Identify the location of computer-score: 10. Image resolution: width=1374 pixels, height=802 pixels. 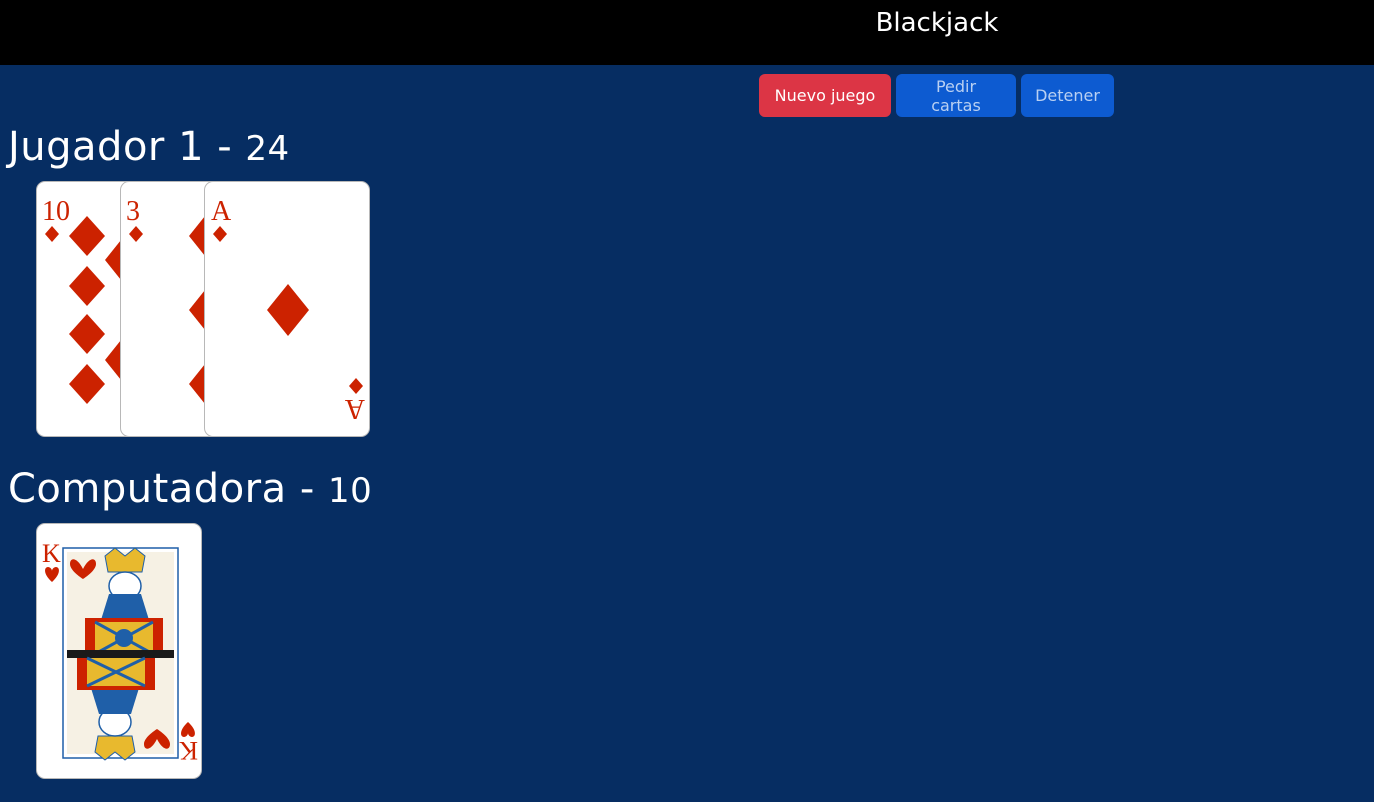
(350, 491).